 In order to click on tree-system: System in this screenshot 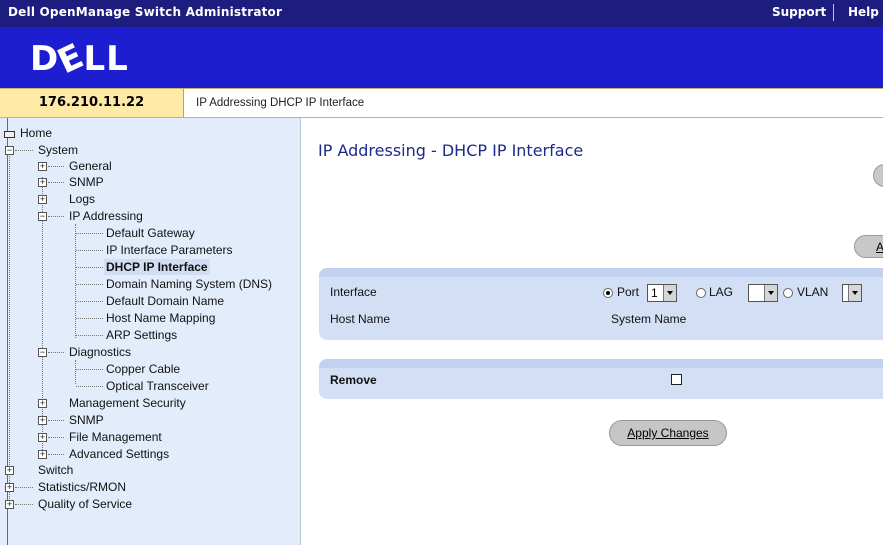, I will do `click(58, 150)`.